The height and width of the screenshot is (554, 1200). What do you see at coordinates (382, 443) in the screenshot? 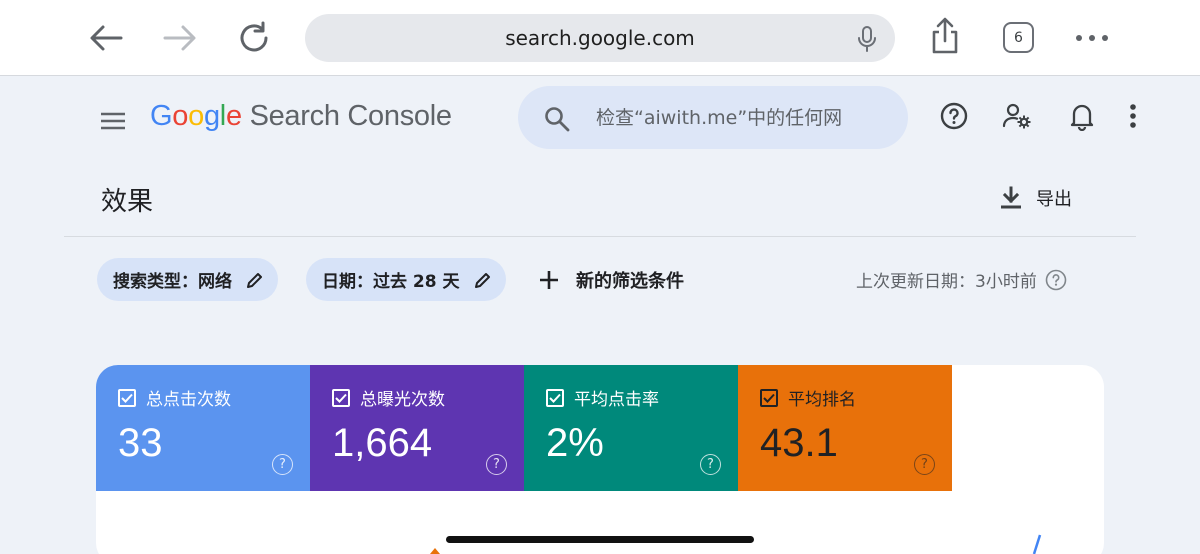
I see `metric-value: 1,664` at bounding box center [382, 443].